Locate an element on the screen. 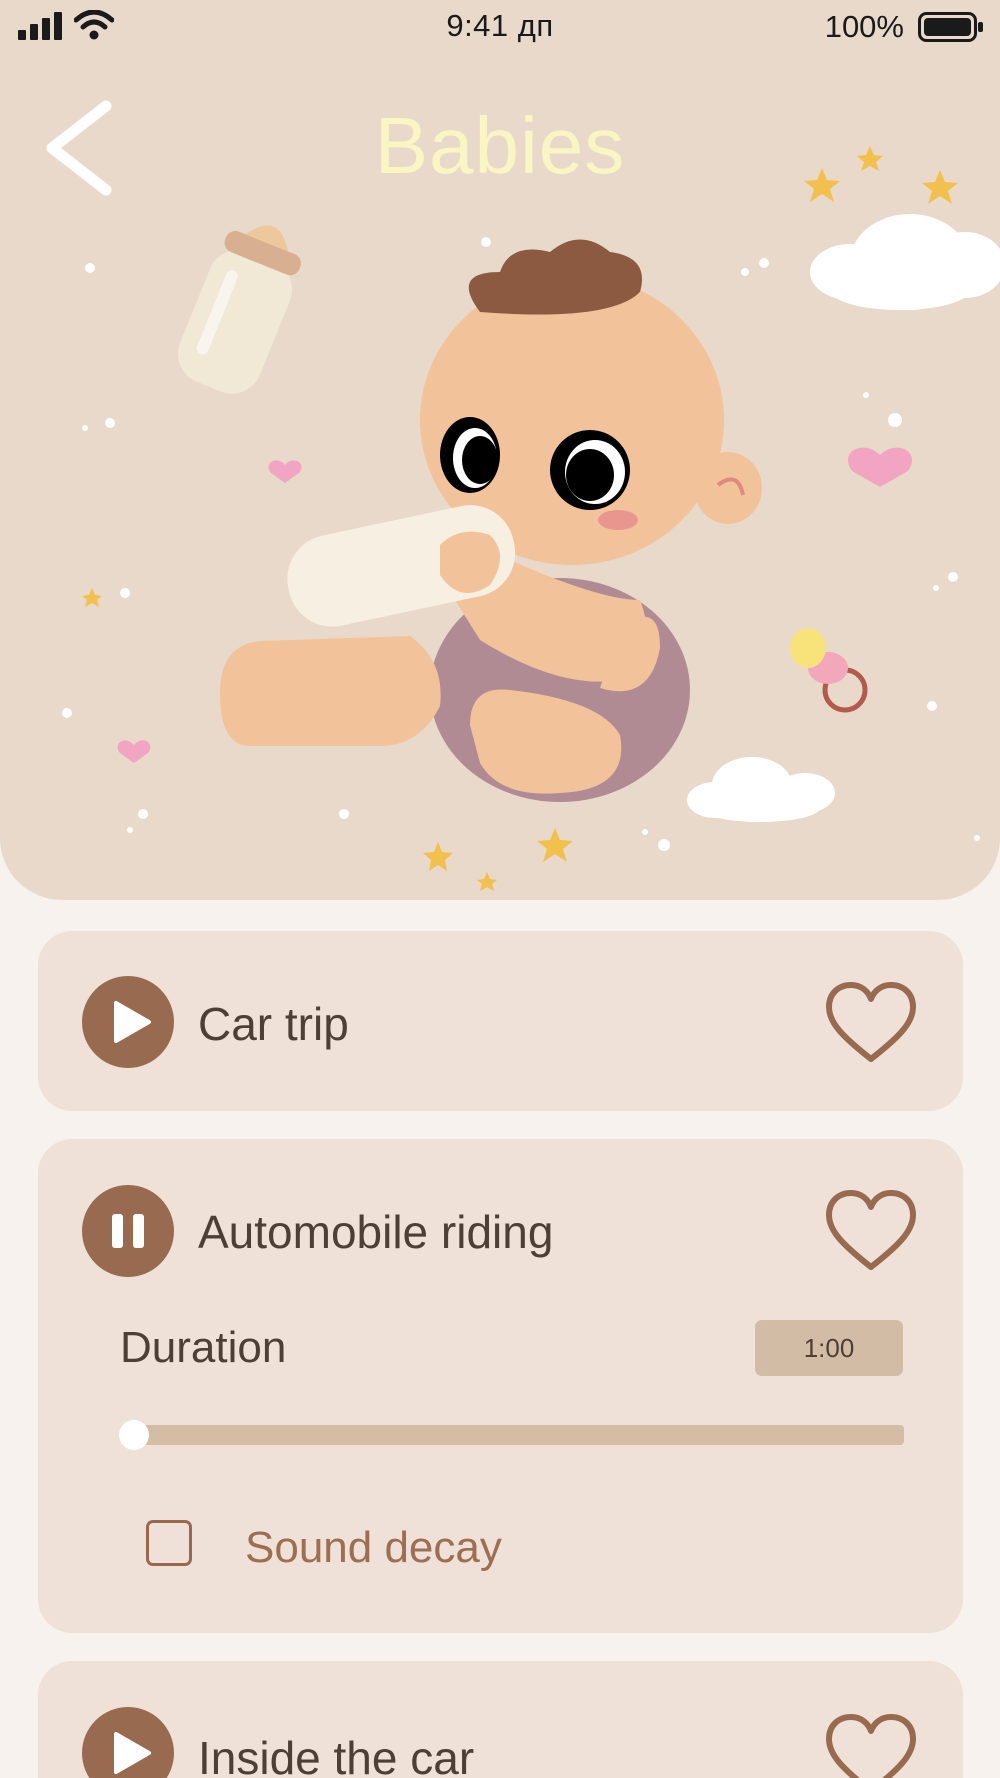 The width and height of the screenshot is (1000, 1778). duration-selector: 1:00 is located at coordinates (829, 1348).